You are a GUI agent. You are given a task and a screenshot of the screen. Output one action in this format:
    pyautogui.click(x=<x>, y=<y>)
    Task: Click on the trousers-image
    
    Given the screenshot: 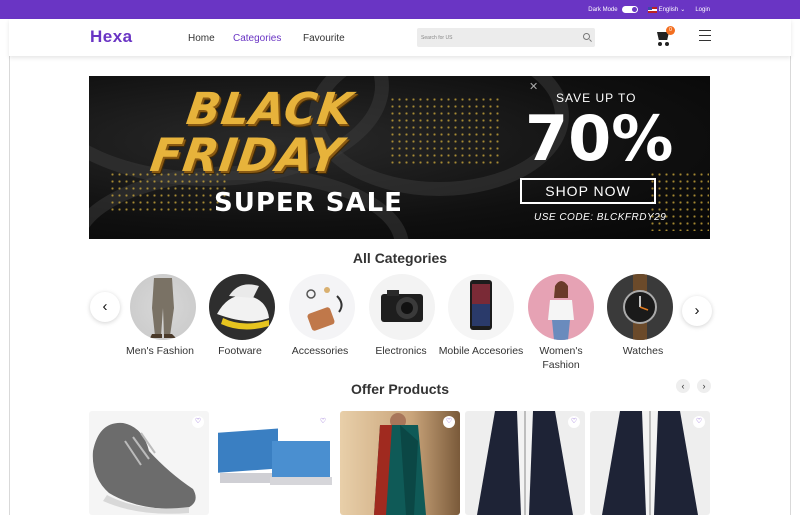 What is the action you would take?
    pyautogui.click(x=163, y=308)
    